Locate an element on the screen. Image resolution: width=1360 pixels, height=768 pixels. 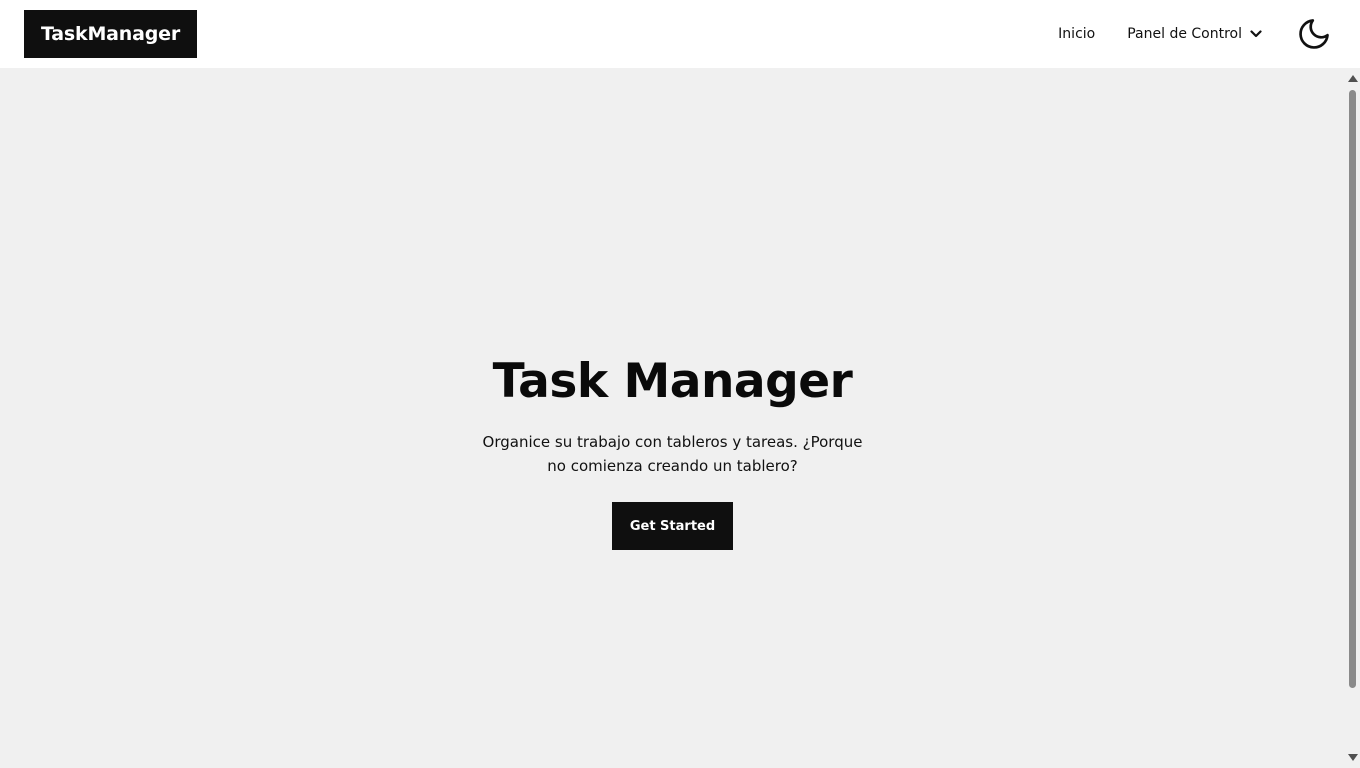
dashboard-dropdown: Panel de Control is located at coordinates (1194, 34).